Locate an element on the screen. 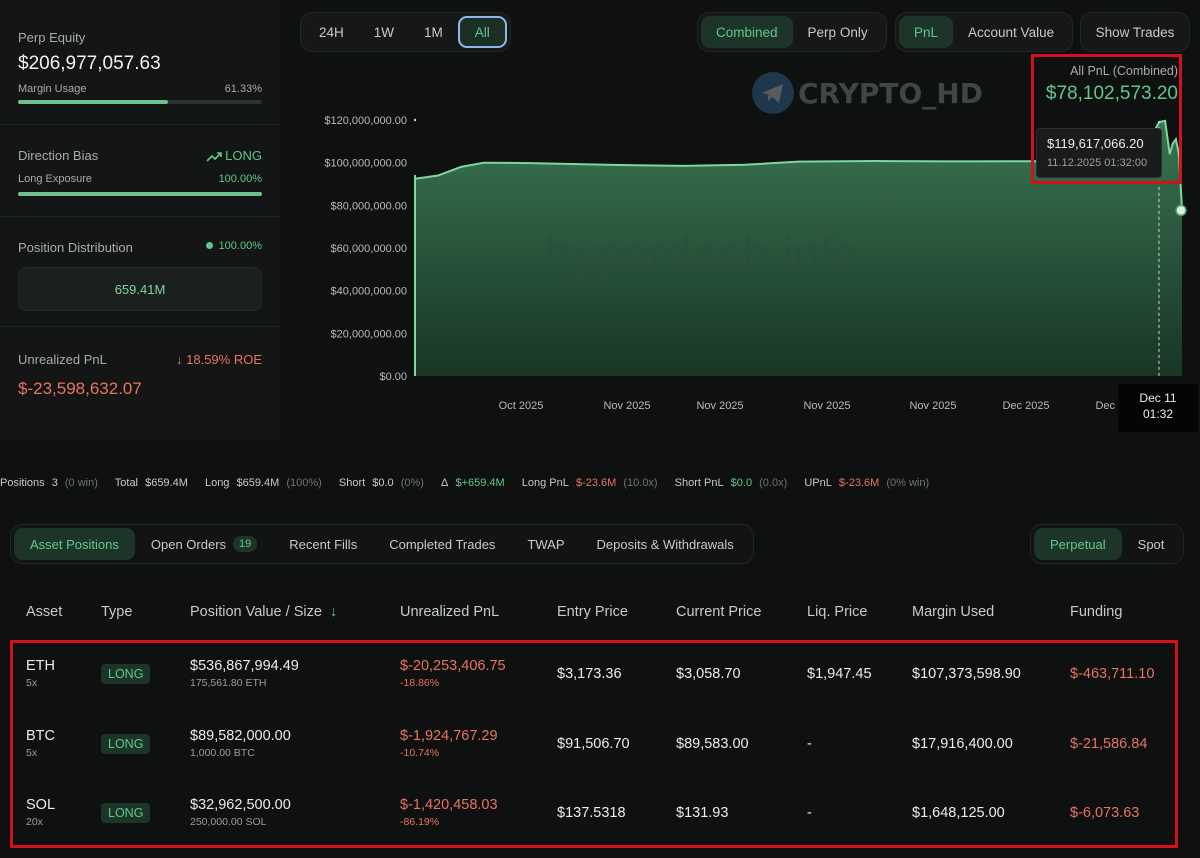  tab-recent-fills: Recent Fills is located at coordinates (323, 544).